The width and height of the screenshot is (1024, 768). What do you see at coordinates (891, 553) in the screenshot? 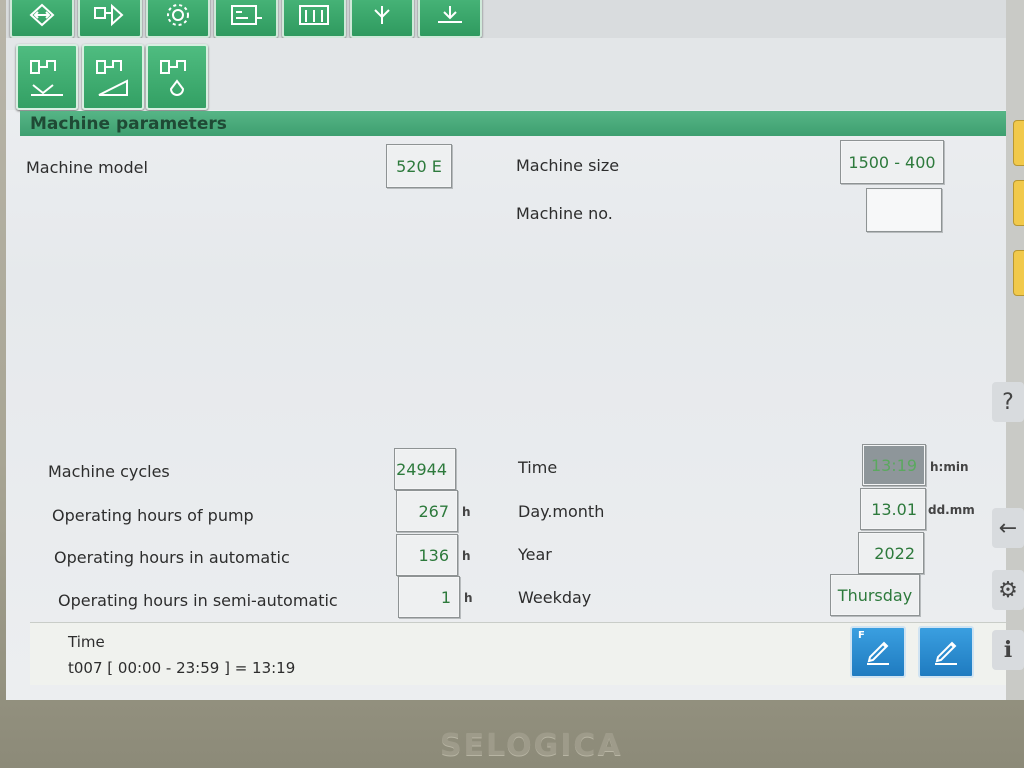
I see `year-field: 2022` at bounding box center [891, 553].